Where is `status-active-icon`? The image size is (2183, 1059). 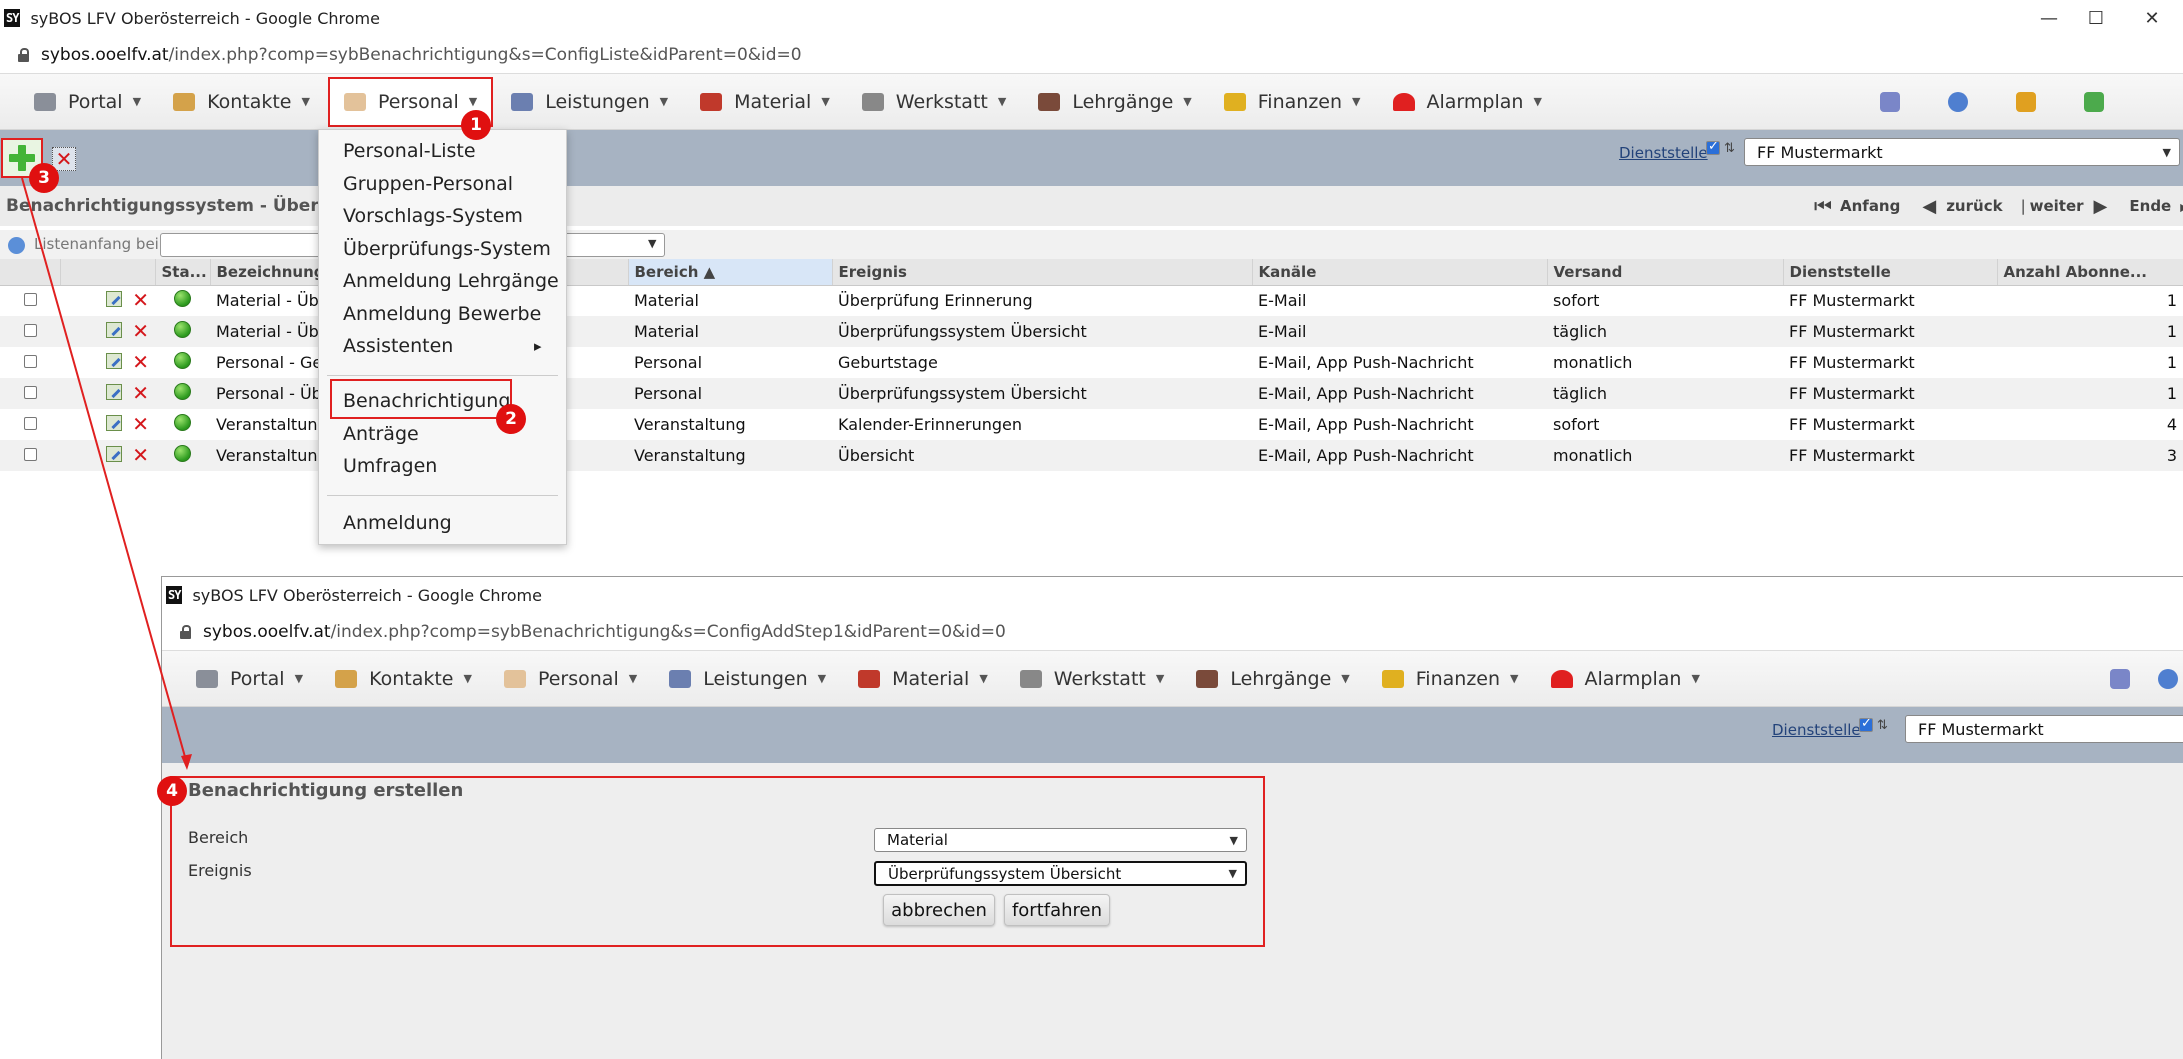
status-active-icon is located at coordinates (182, 329).